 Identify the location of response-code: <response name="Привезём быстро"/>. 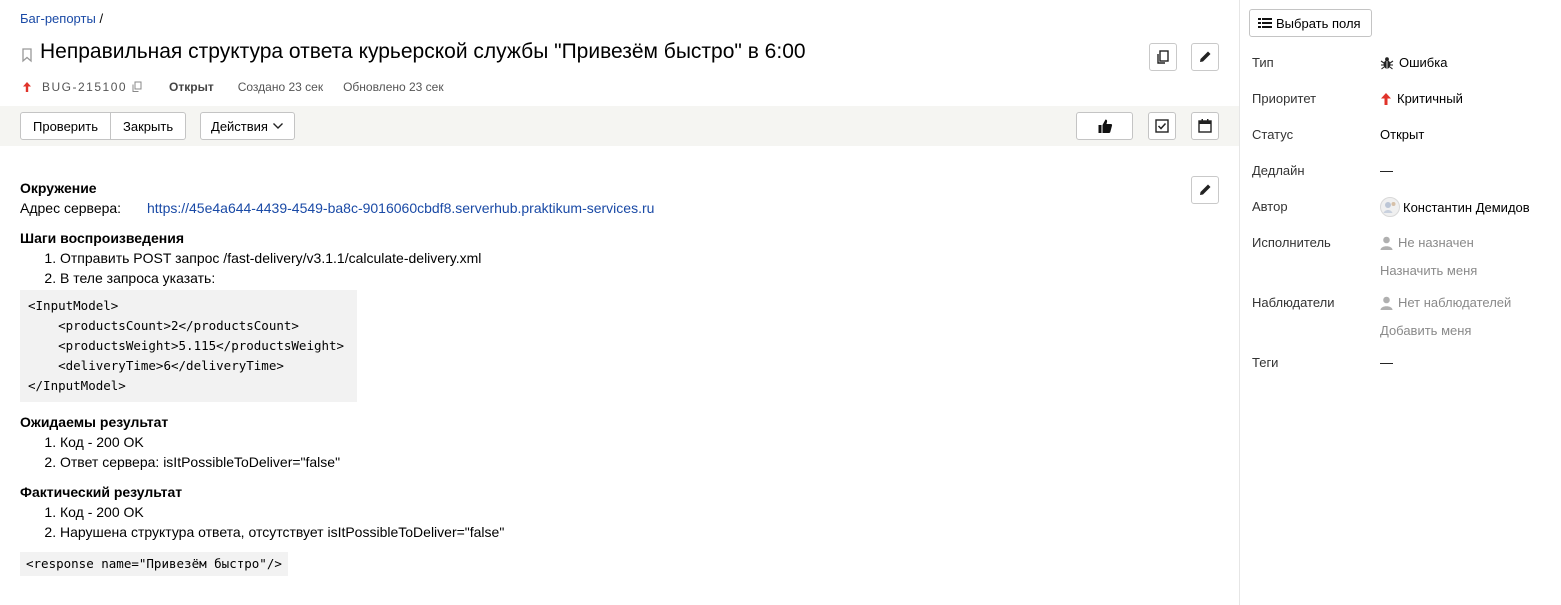
(154, 564).